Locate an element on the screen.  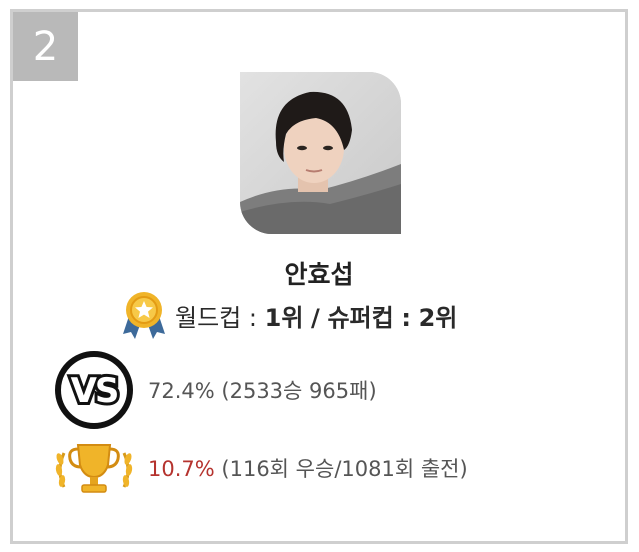
person-name: 안효섭 is located at coordinates (319, 274).